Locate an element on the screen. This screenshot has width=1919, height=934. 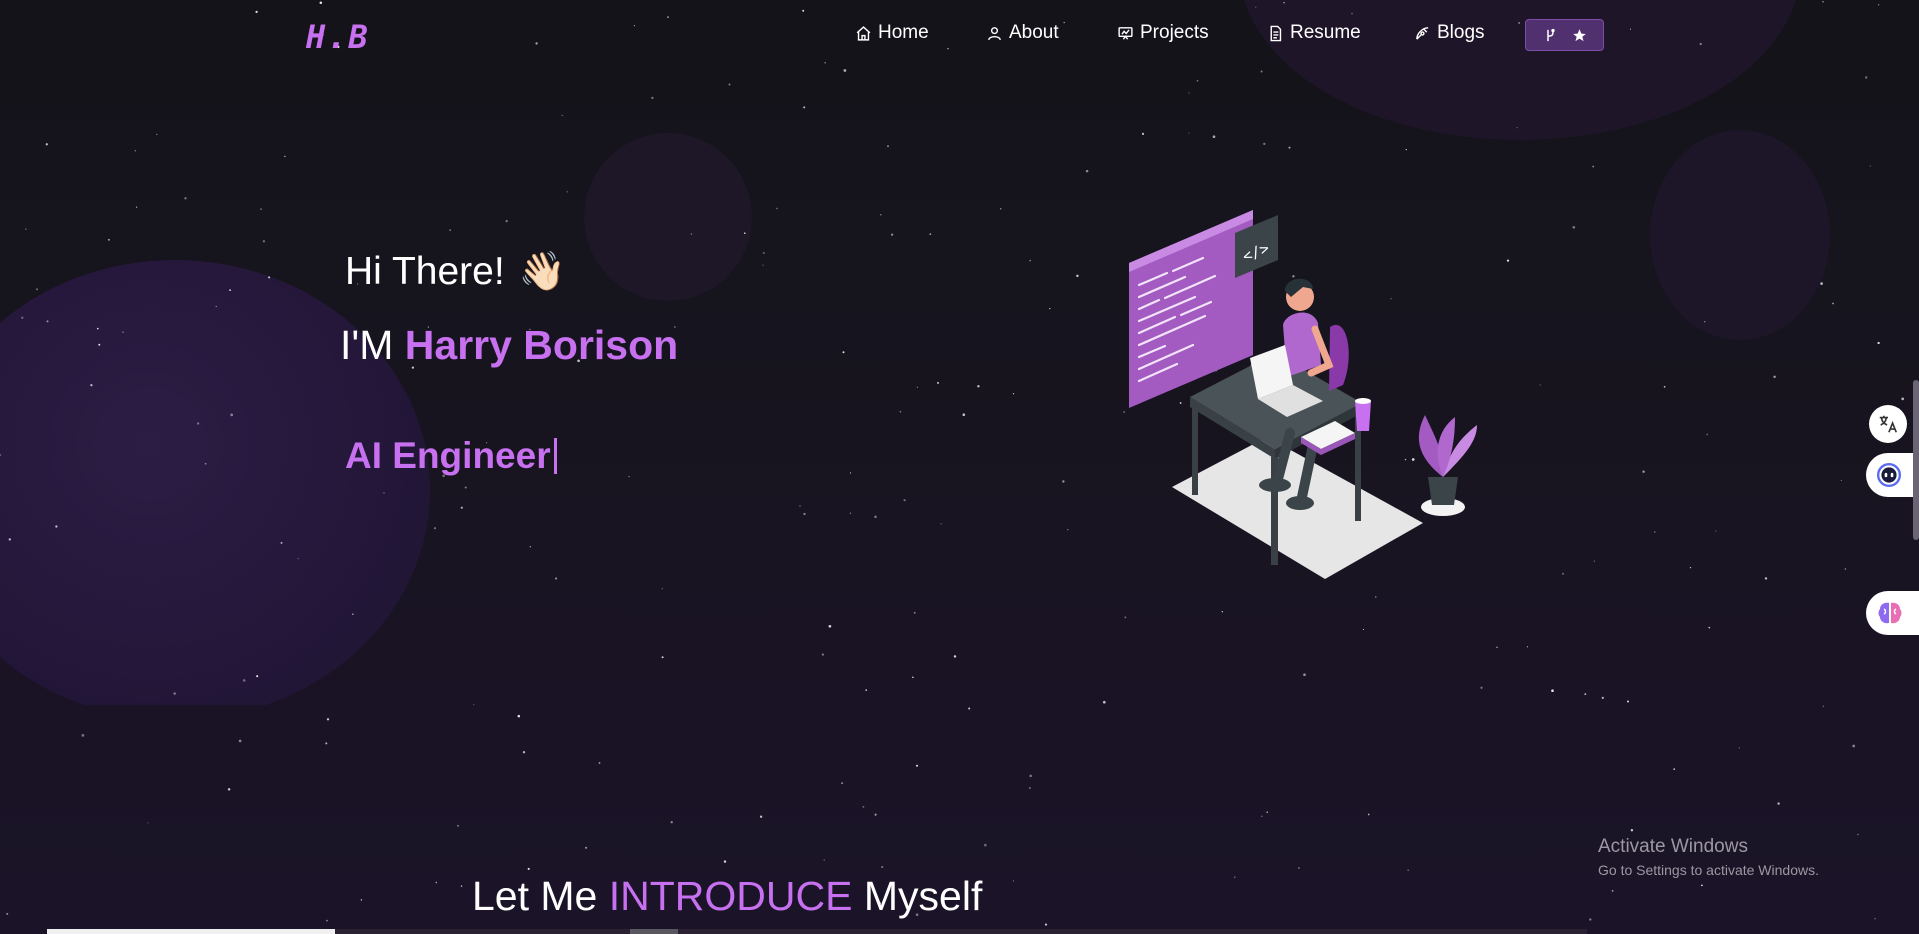
nav-item-projects: Projects is located at coordinates (1163, 33).